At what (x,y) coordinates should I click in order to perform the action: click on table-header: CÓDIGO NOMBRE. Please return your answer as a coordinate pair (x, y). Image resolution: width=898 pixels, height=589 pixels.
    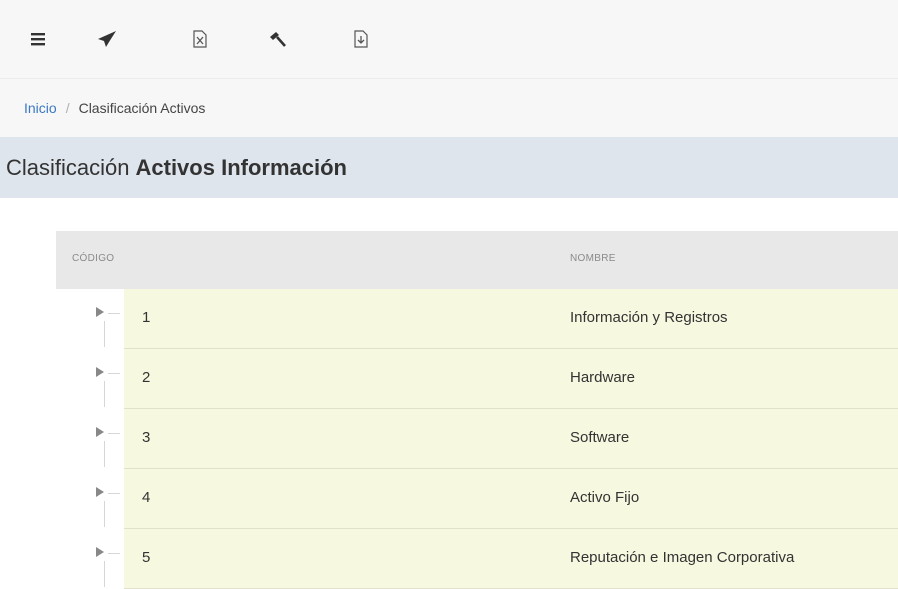
    Looking at the image, I should click on (477, 260).